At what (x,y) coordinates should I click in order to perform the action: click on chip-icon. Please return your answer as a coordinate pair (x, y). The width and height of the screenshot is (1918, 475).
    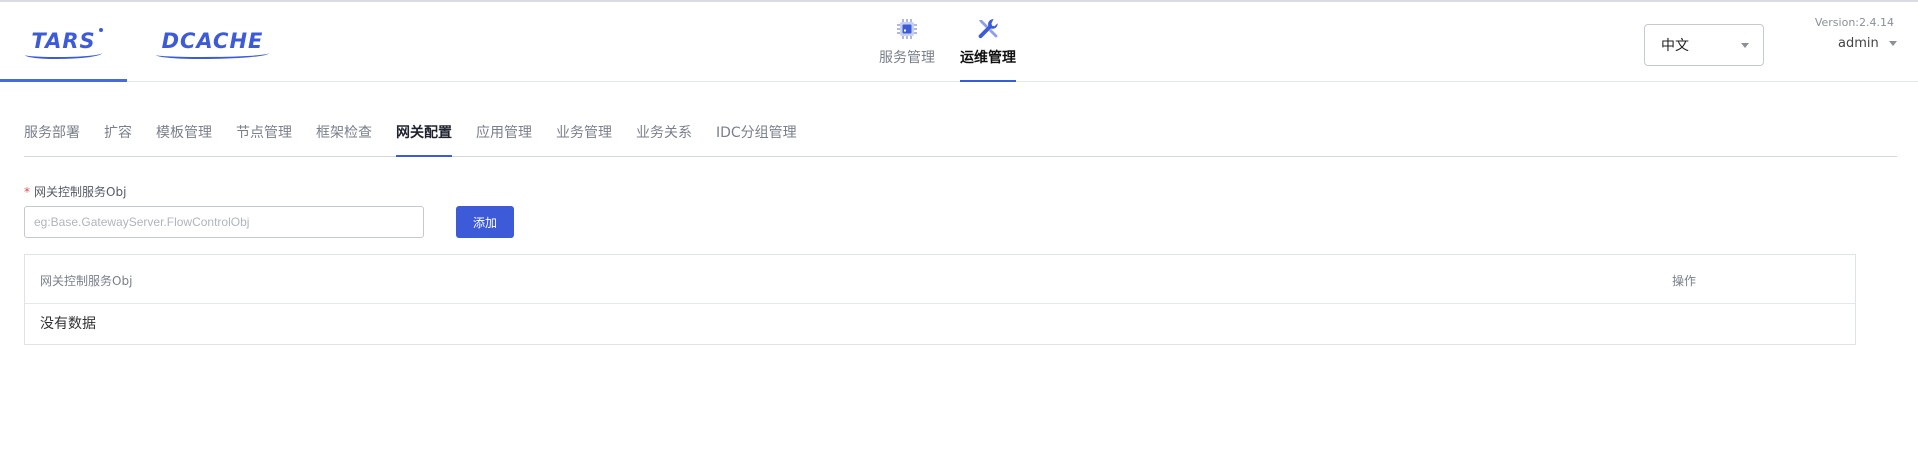
    Looking at the image, I should click on (907, 29).